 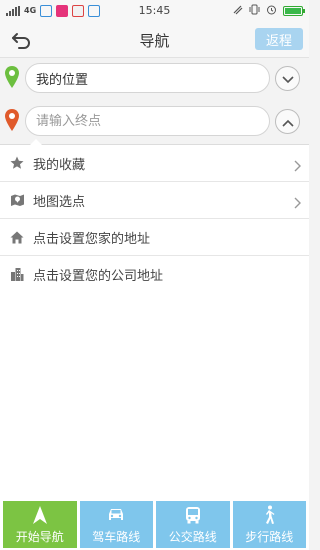 I want to click on list-item-company: 点击设置您的公司地址, so click(x=154, y=274).